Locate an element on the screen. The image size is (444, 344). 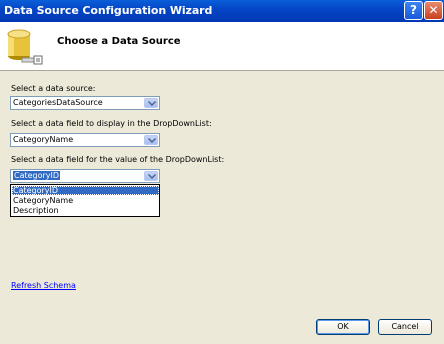
ok-button: OK is located at coordinates (343, 327).